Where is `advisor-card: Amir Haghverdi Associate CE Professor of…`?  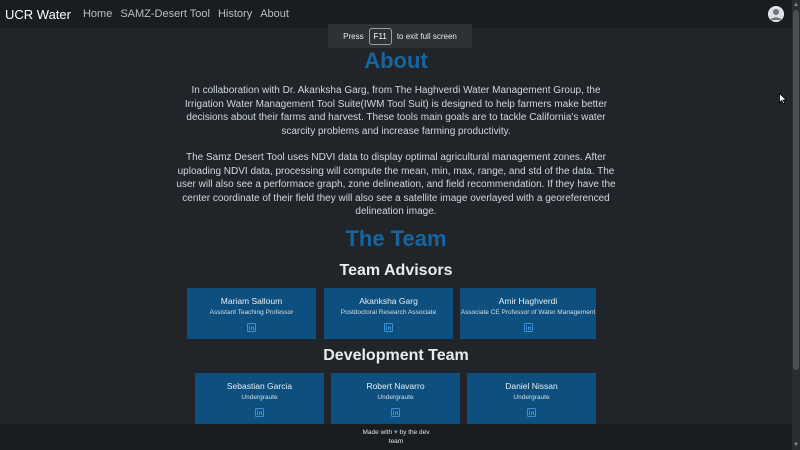 advisor-card: Amir Haghverdi Associate CE Professor of… is located at coordinates (528, 313).